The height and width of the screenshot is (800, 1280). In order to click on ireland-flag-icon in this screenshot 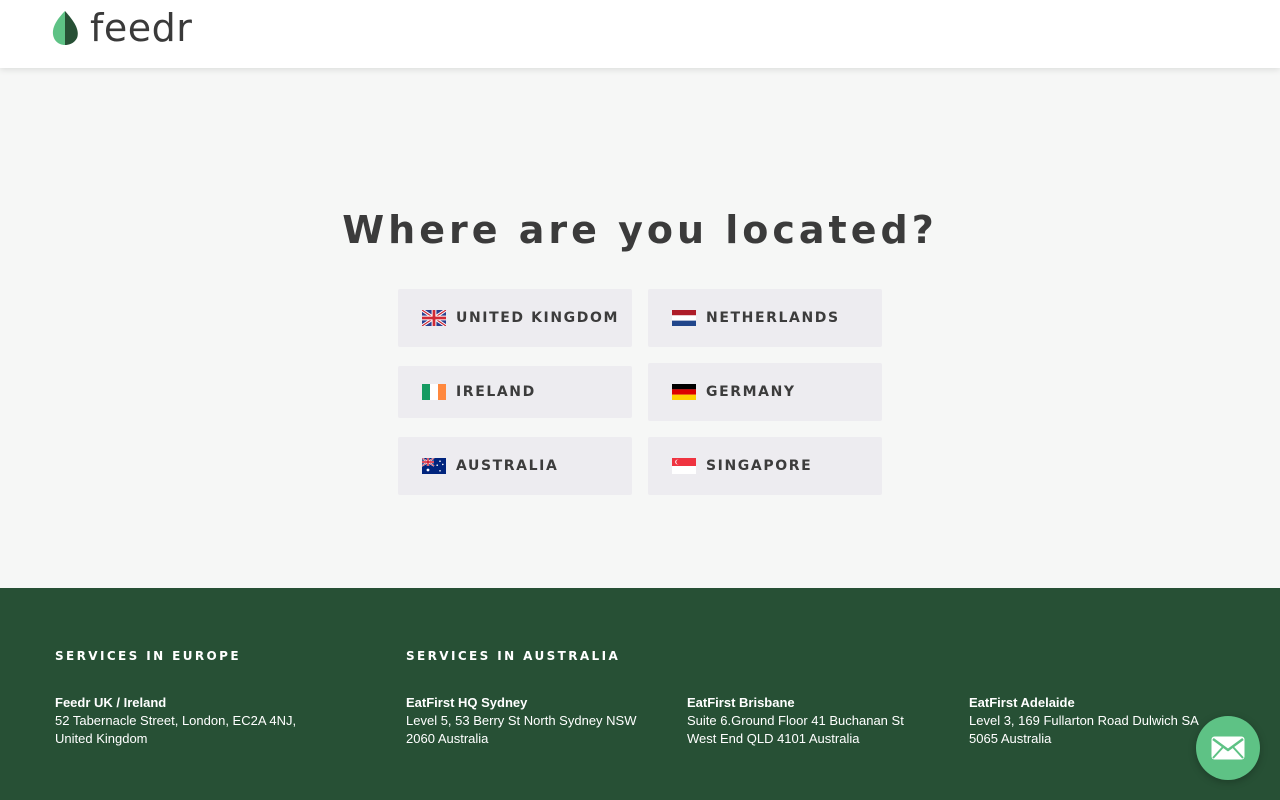, I will do `click(434, 392)`.